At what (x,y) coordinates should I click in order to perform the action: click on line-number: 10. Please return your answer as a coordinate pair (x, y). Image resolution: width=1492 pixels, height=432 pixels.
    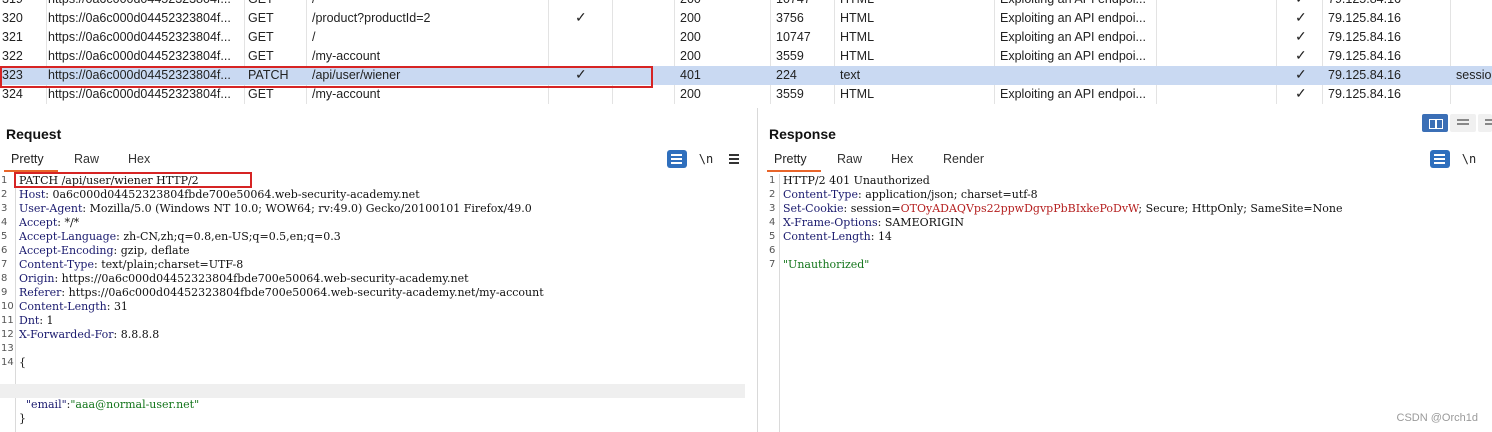
    Looking at the image, I should click on (7, 306).